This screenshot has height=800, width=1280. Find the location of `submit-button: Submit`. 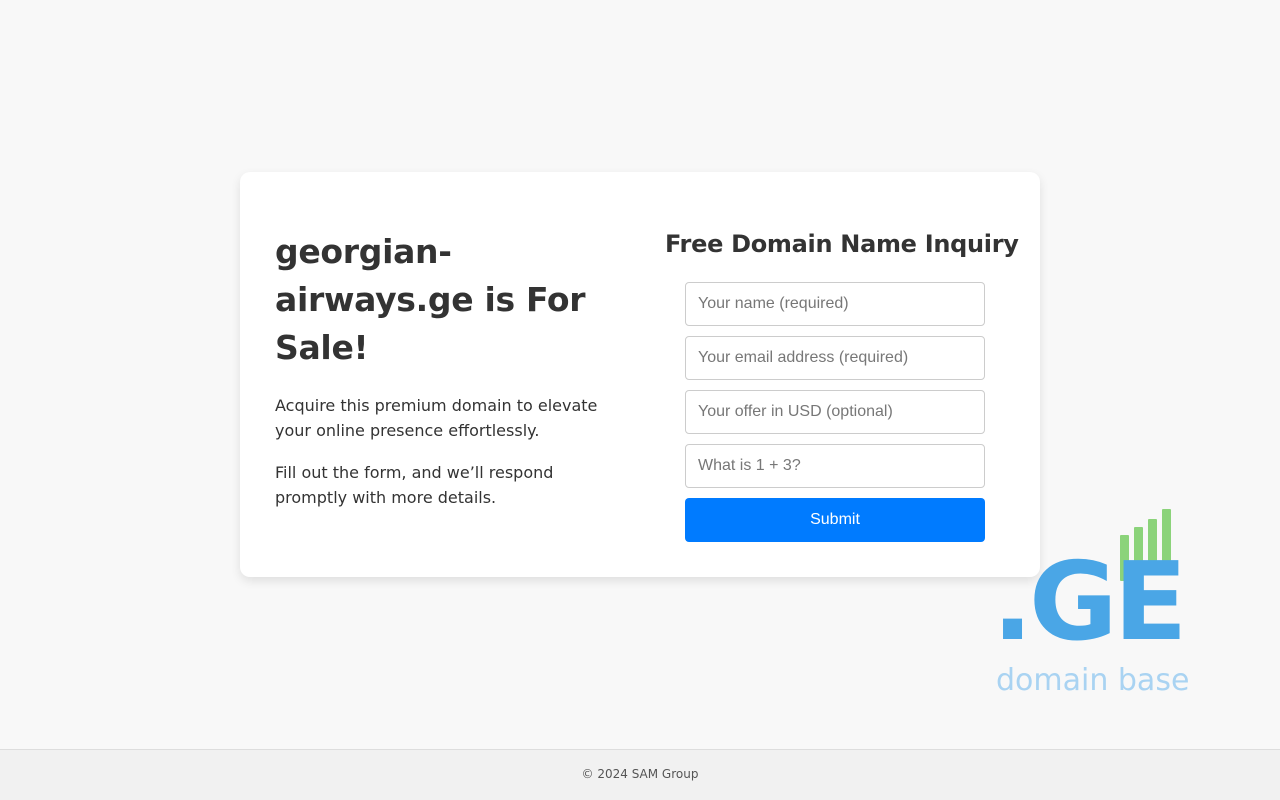

submit-button: Submit is located at coordinates (835, 520).